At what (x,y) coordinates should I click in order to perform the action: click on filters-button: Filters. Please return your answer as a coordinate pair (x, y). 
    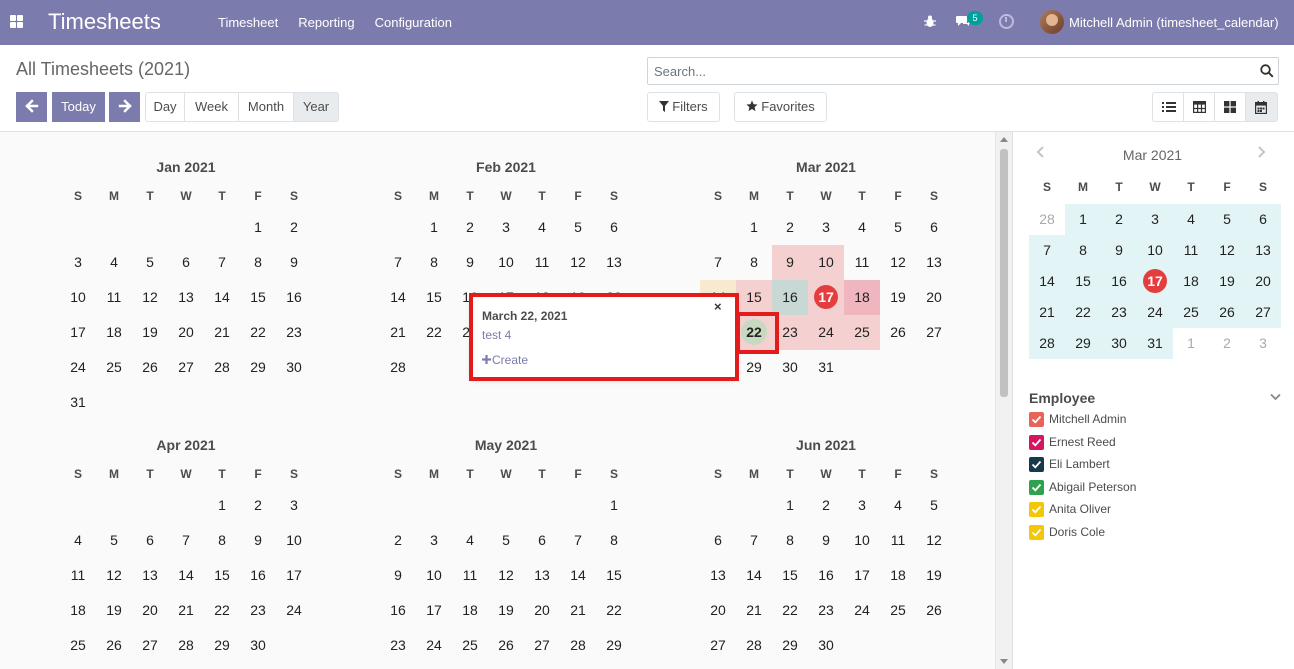
    Looking at the image, I should click on (683, 107).